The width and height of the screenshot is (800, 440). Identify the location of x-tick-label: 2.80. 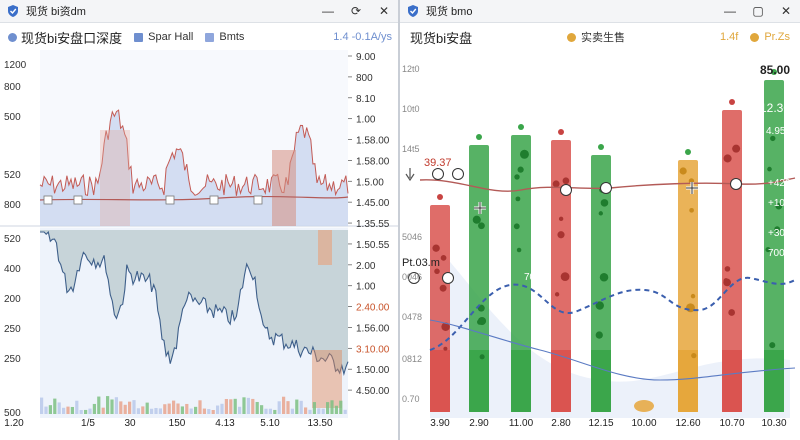
(561, 423).